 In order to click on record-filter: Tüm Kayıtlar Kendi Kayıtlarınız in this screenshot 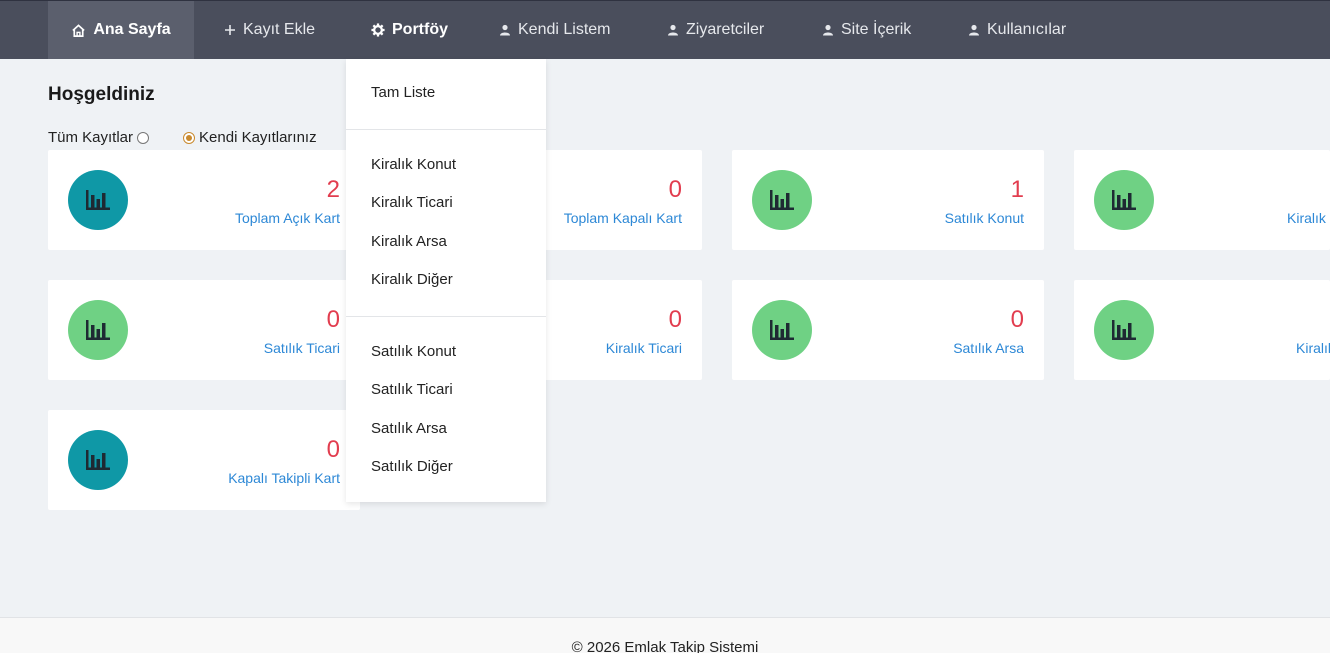, I will do `click(182, 137)`.